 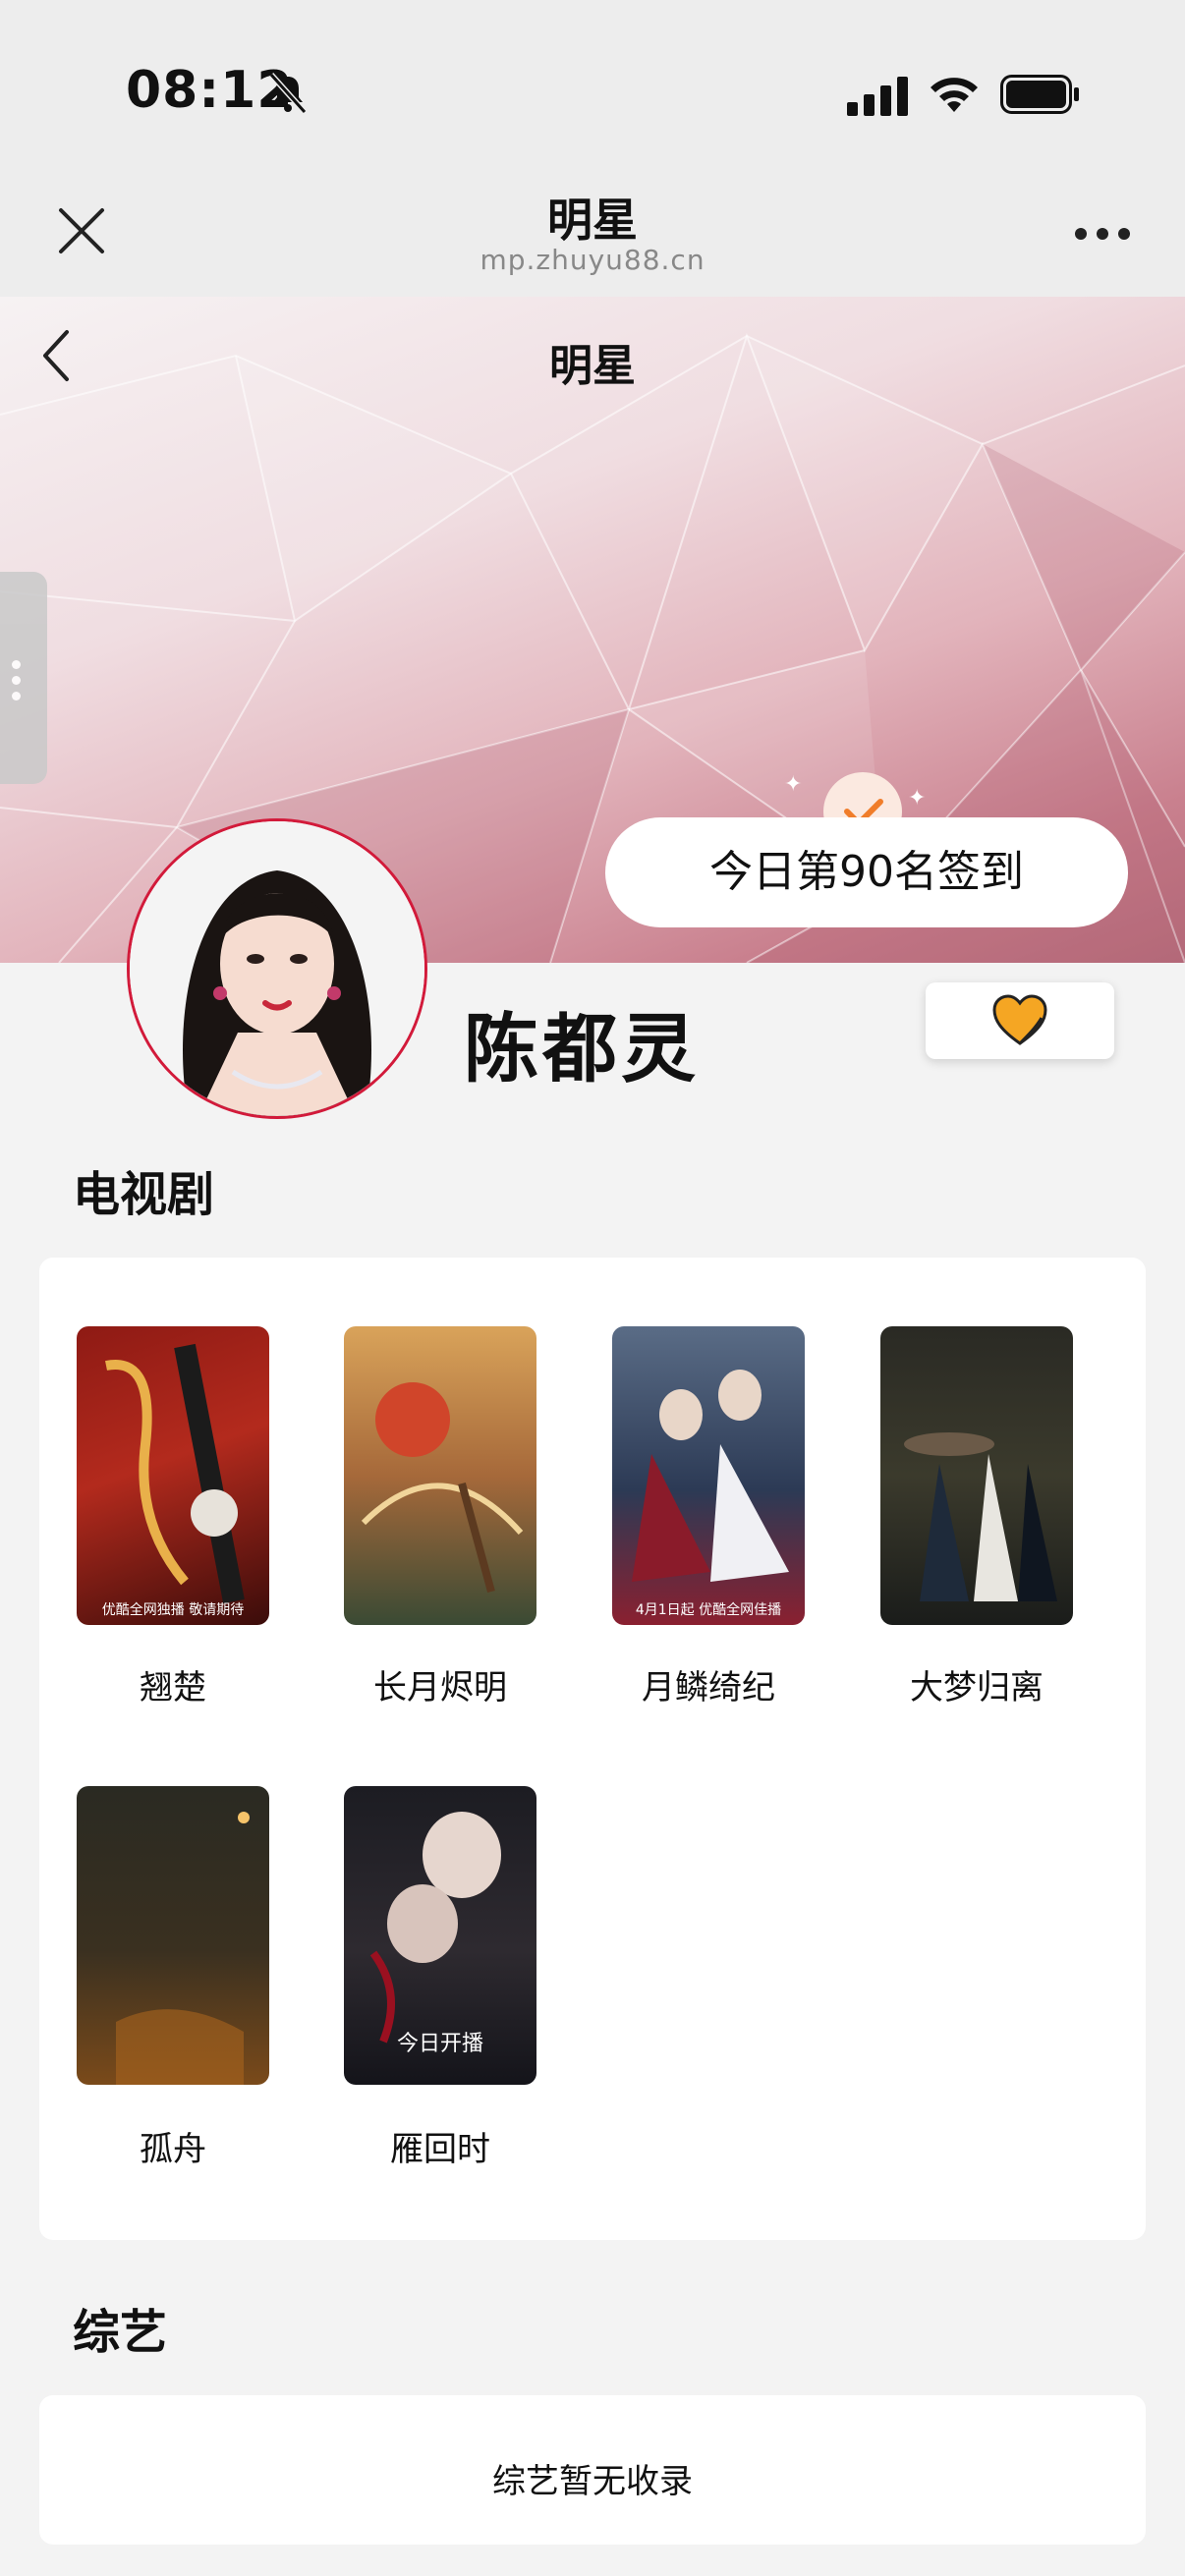 I want to click on poster-title: 大梦归离, so click(x=977, y=1684).